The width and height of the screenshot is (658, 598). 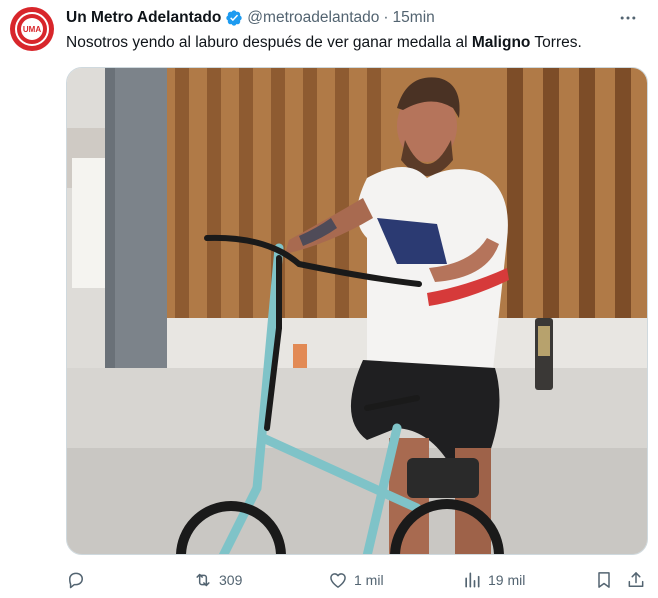 I want to click on tweet-text-end: Torres., so click(x=556, y=42).